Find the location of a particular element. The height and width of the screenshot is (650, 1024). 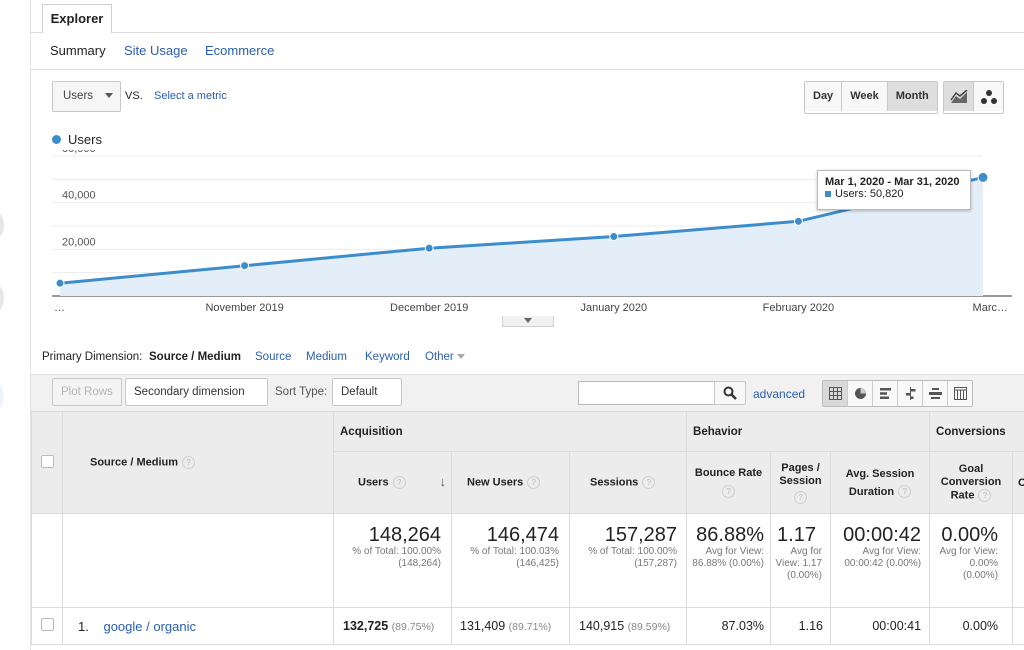

y-tick-label: 20,000 is located at coordinates (79, 242).